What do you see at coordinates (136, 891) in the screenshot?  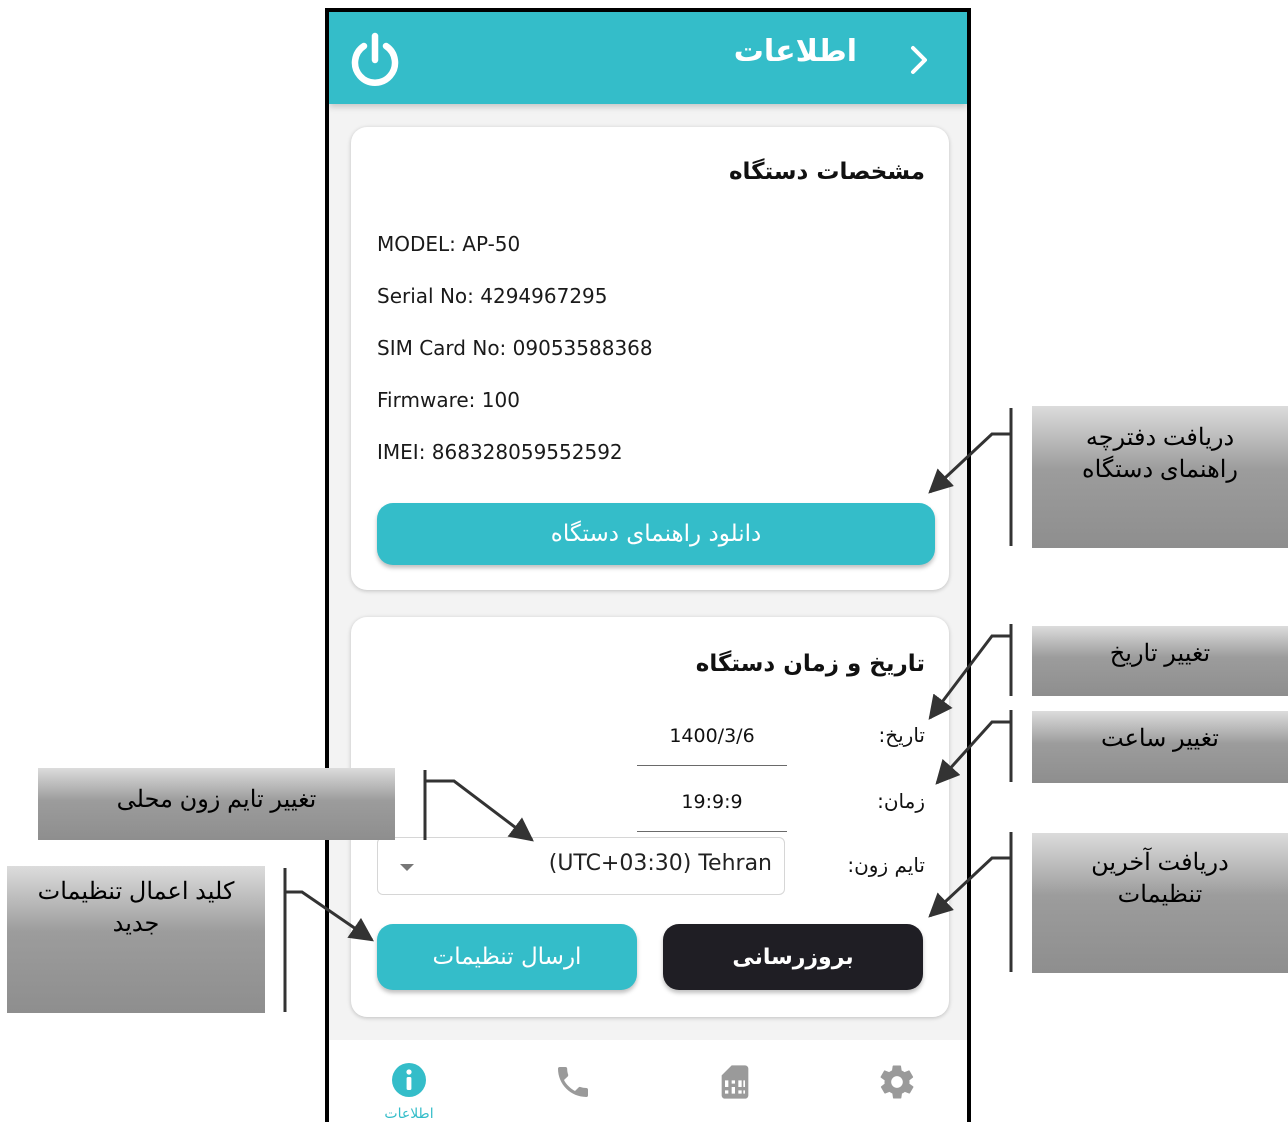 I see `callout-apply-line1: کلید اعمال تنظیمات` at bounding box center [136, 891].